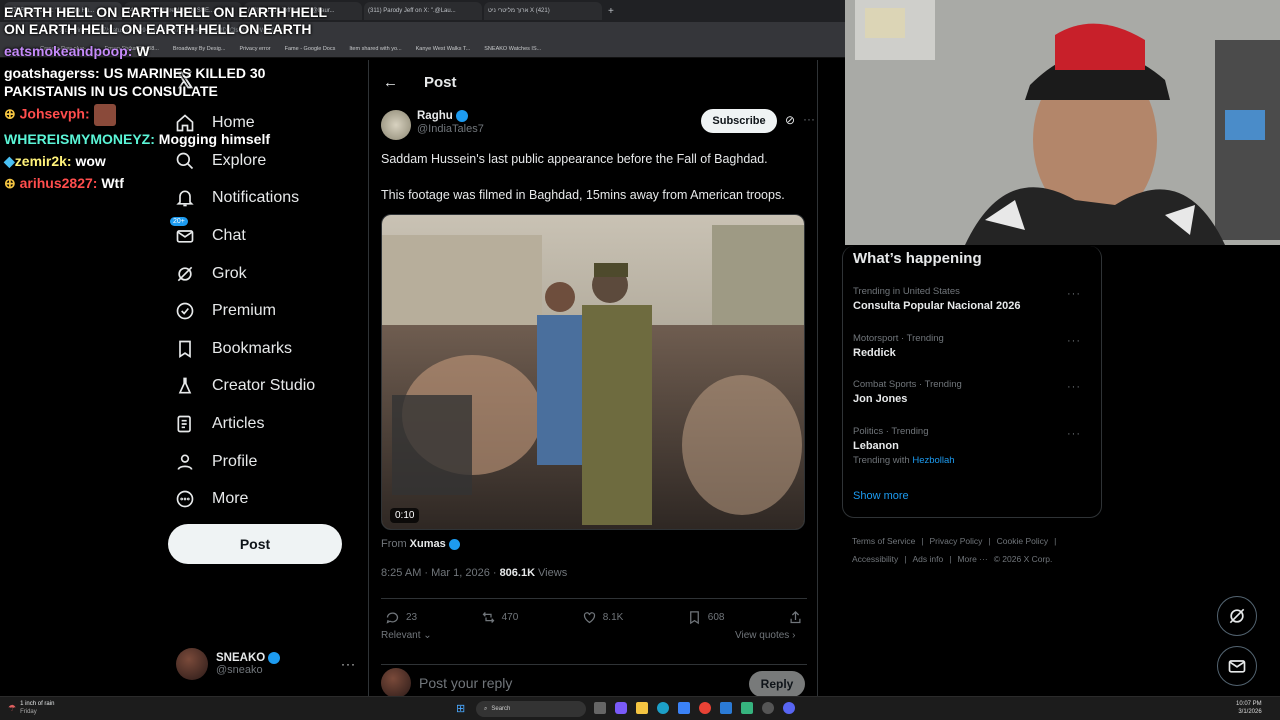  I want to click on tweet-meta: 8:25 AM · Mar 1, 2026 · 806.1K Views, so click(474, 573).